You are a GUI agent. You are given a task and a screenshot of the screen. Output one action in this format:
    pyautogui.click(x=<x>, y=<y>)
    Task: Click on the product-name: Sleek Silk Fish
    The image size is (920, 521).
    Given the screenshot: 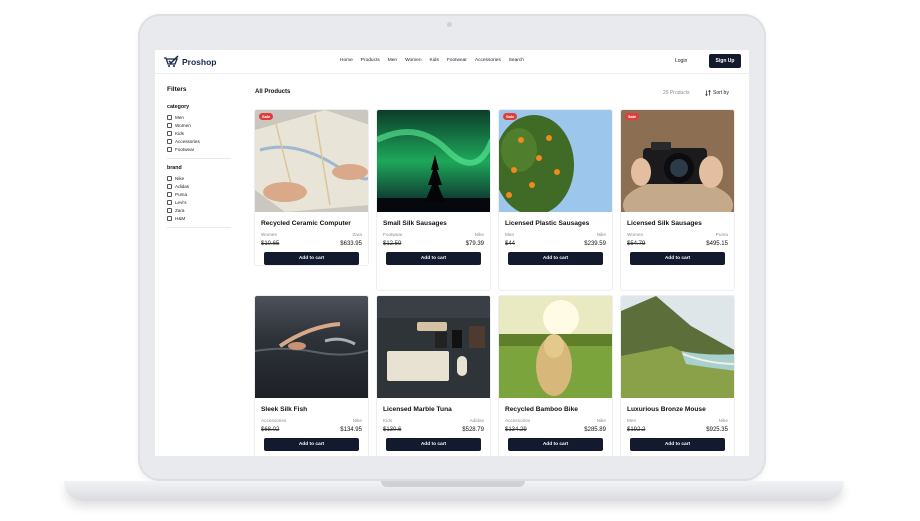 What is the action you would take?
    pyautogui.click(x=311, y=409)
    